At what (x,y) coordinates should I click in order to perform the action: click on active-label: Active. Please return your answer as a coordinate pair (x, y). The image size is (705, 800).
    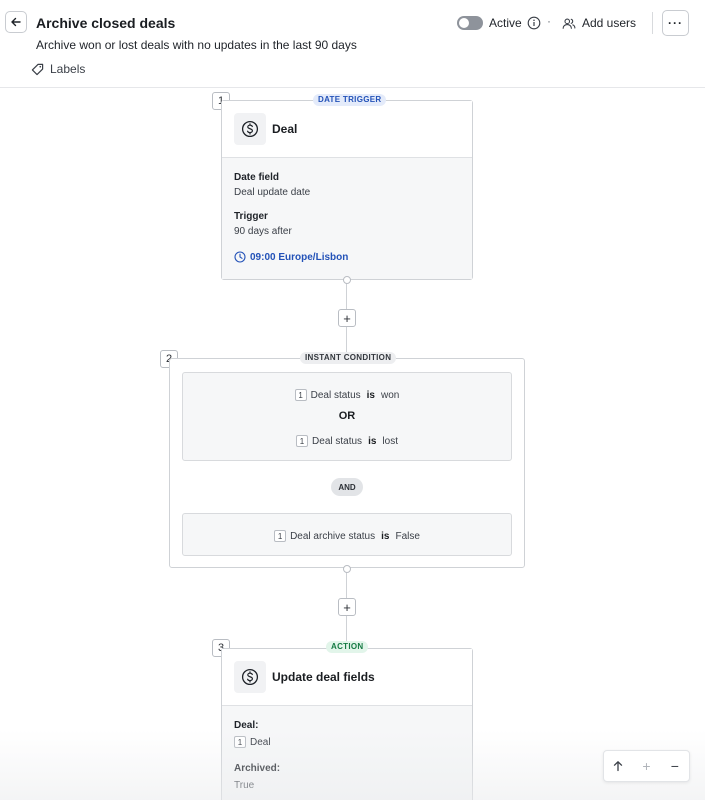
    Looking at the image, I should click on (505, 23).